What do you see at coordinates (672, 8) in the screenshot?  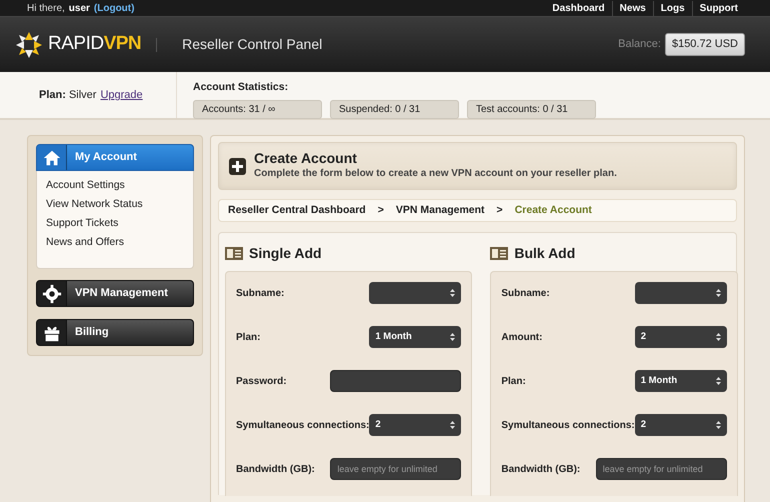 I see `nav-link: Logs` at bounding box center [672, 8].